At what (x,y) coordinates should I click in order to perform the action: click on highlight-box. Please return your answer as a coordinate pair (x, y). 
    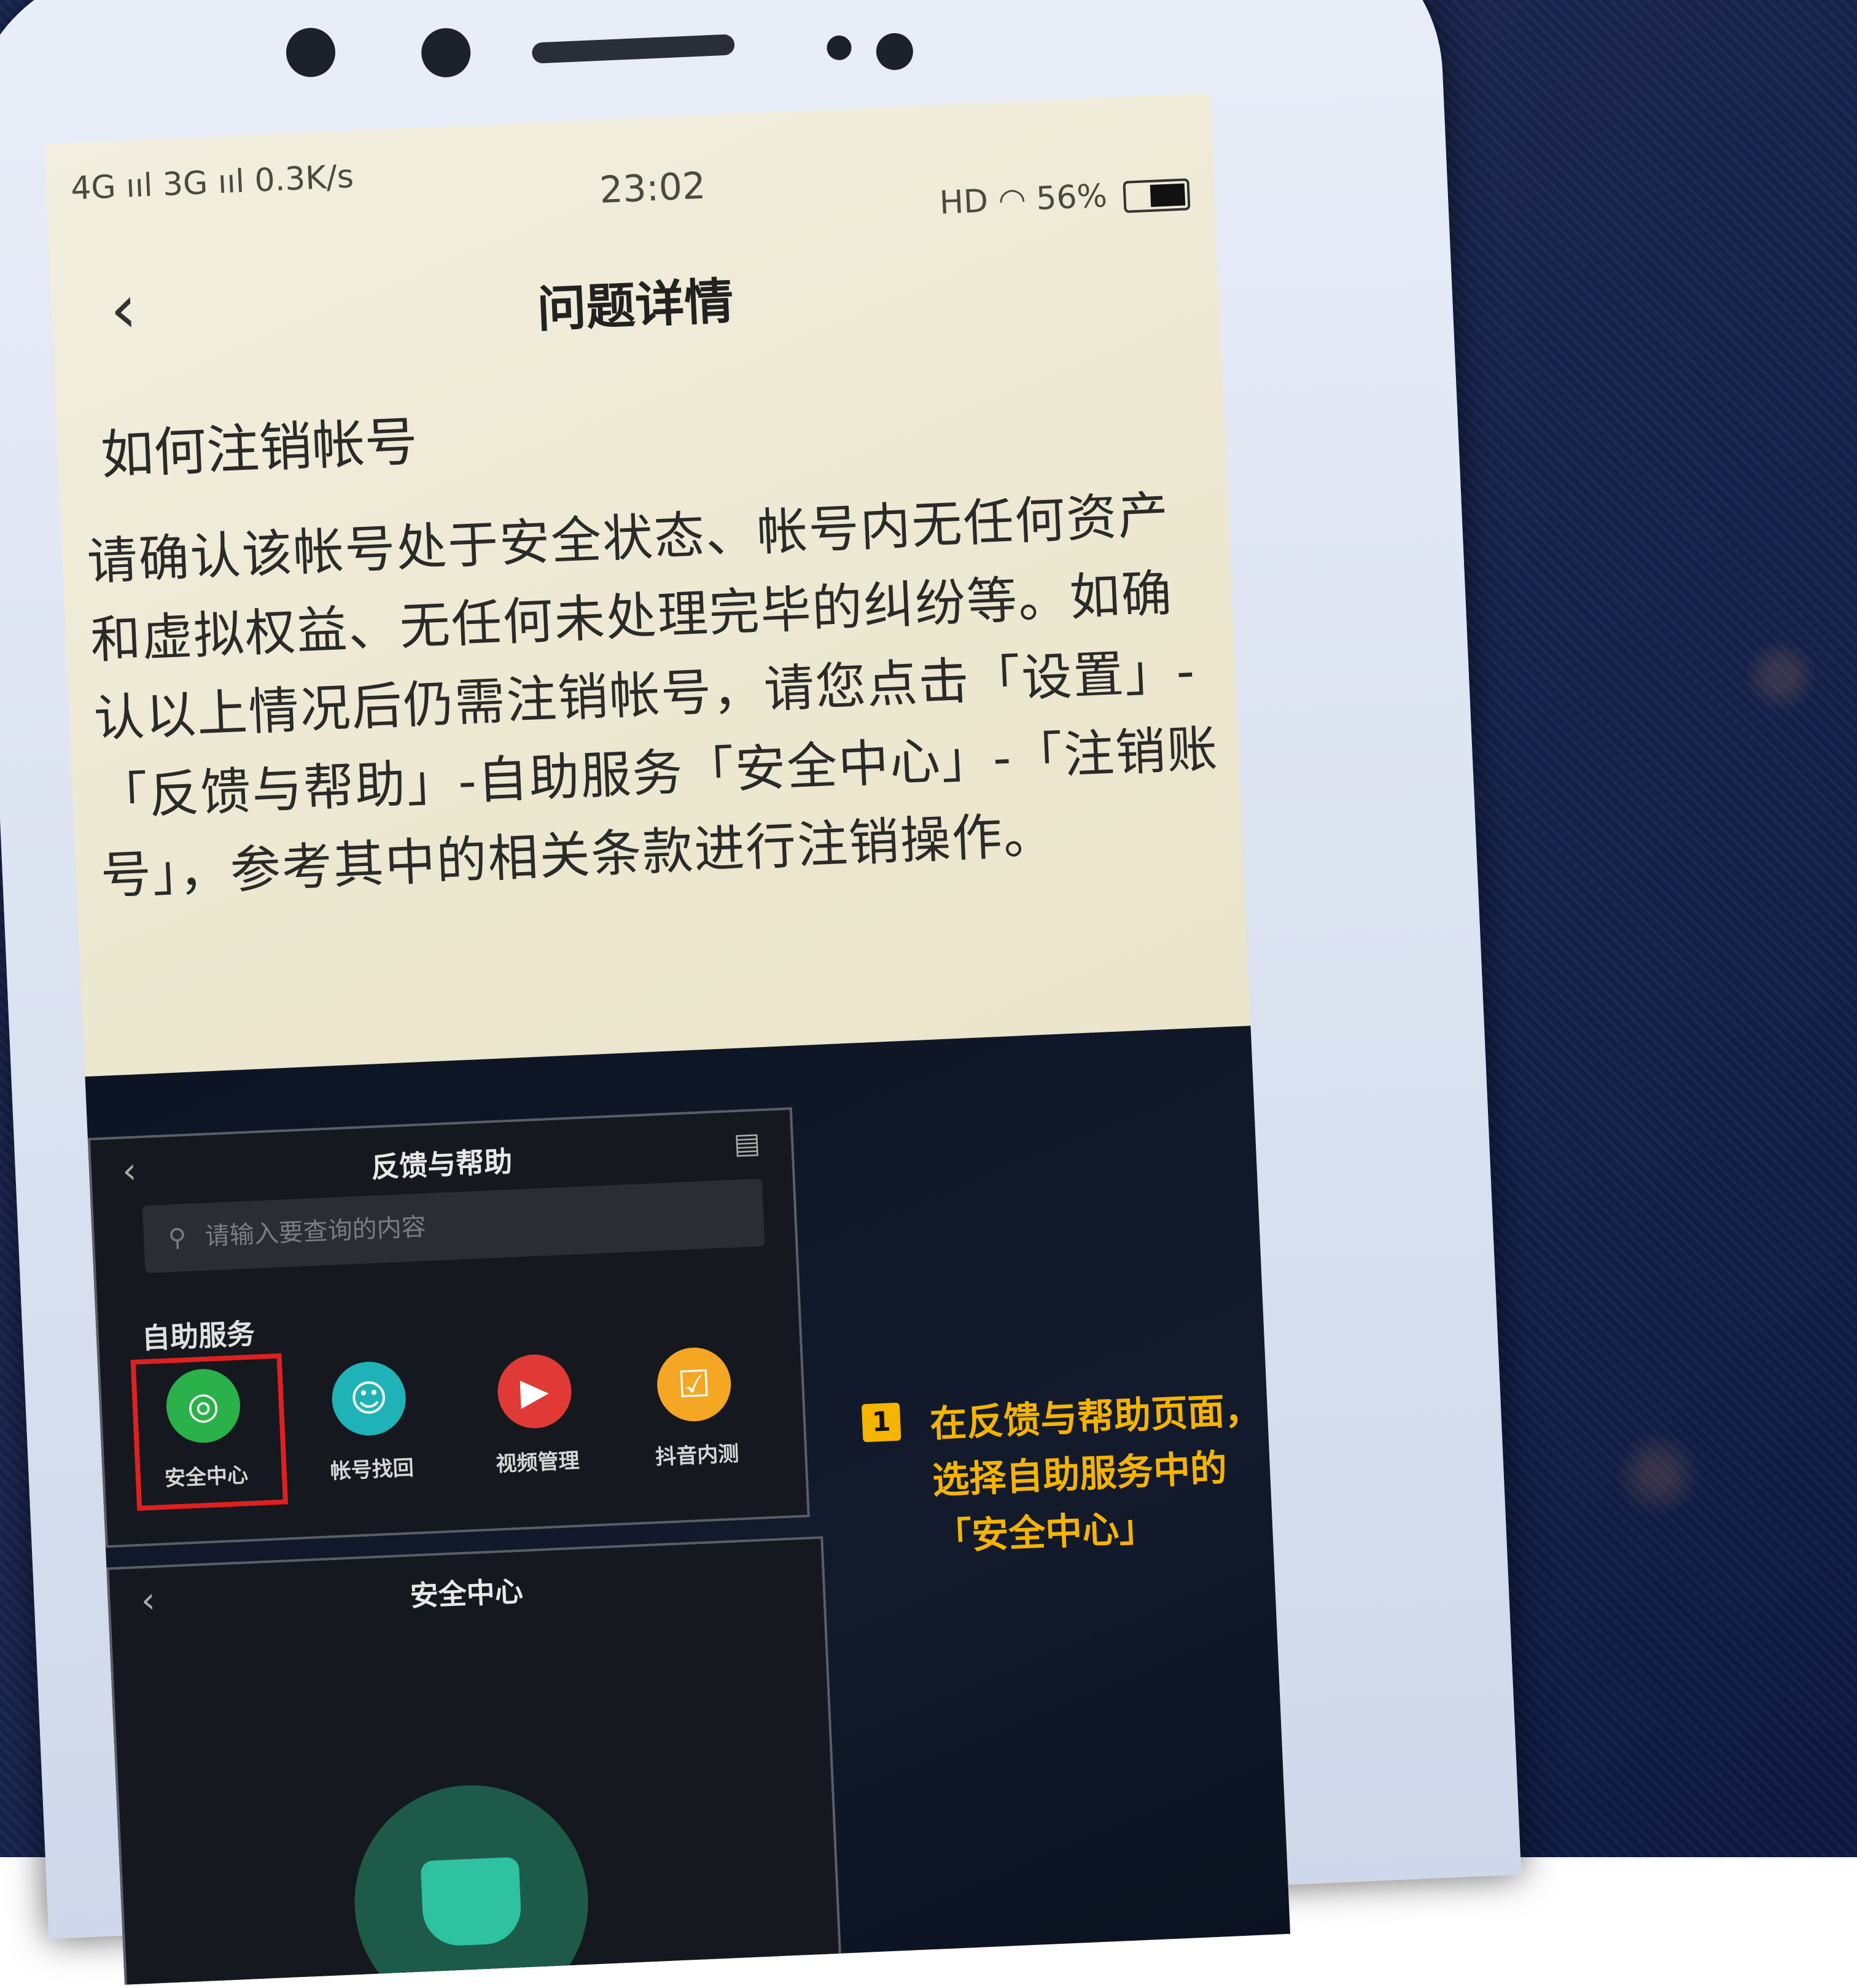
    Looking at the image, I should click on (210, 1432).